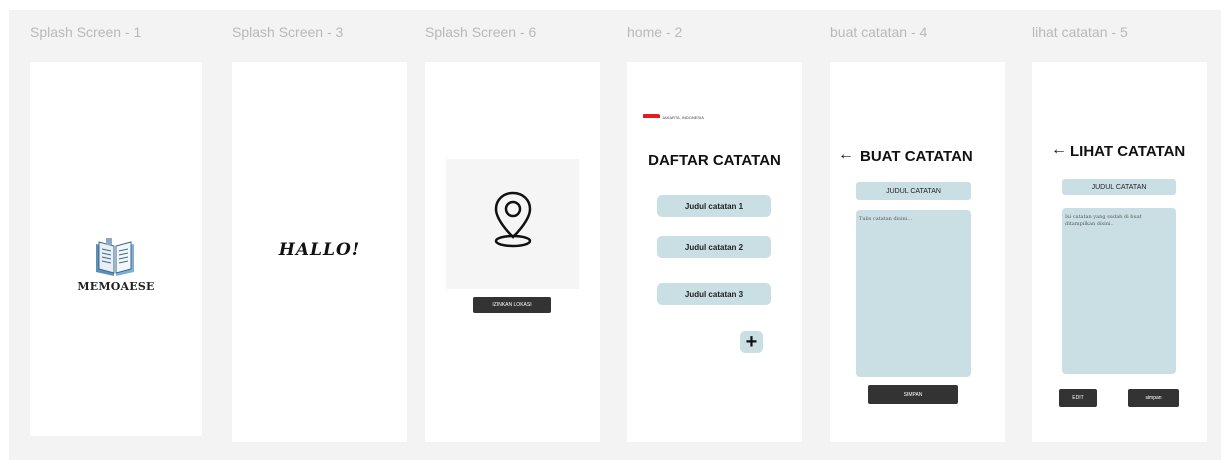 The image size is (1227, 463). I want to click on save-button: SIMPAN, so click(913, 394).